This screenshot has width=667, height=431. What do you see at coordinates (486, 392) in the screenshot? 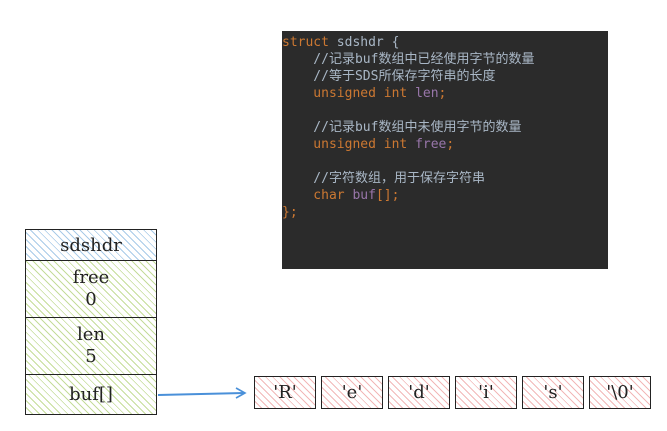
I see `buf-array-cell: 'i'` at bounding box center [486, 392].